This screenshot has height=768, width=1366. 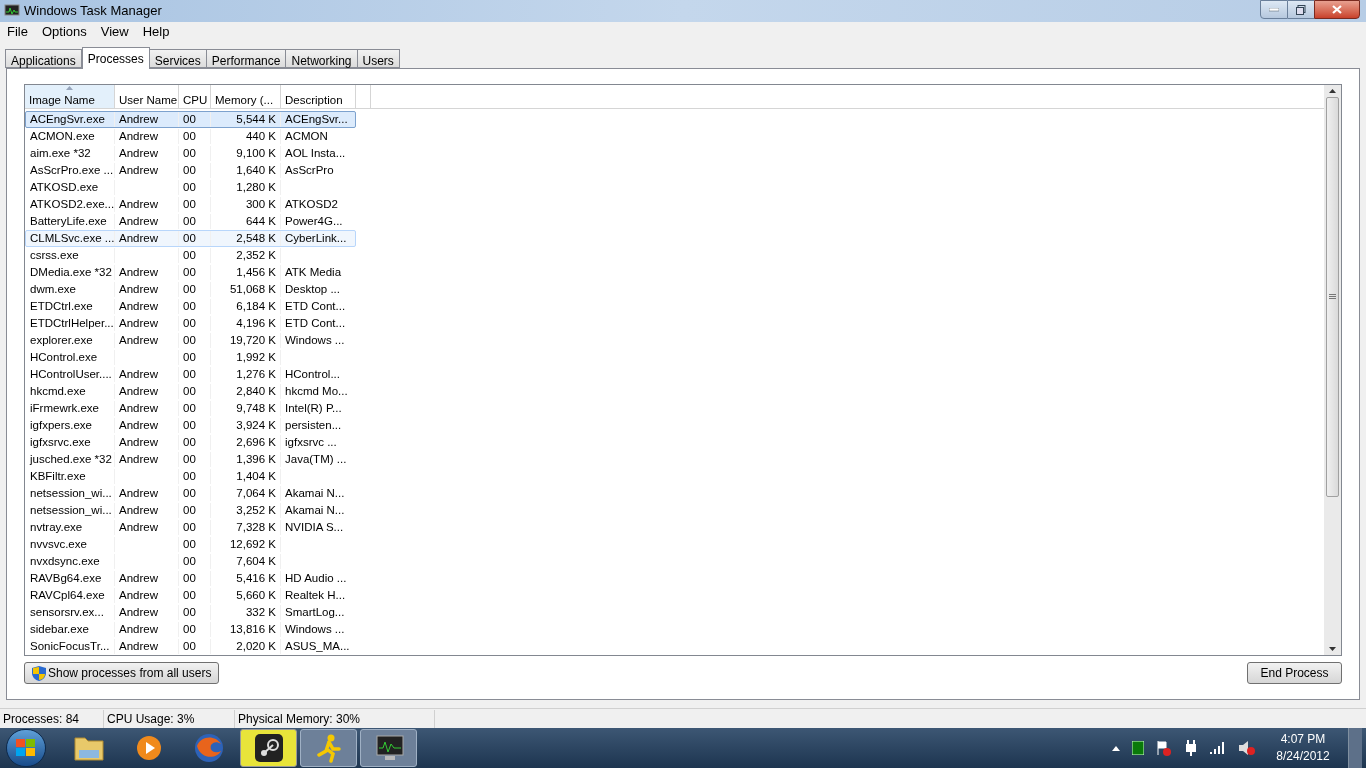 What do you see at coordinates (190, 255) in the screenshot?
I see `process-row: csrss.exe 00 2,352 K` at bounding box center [190, 255].